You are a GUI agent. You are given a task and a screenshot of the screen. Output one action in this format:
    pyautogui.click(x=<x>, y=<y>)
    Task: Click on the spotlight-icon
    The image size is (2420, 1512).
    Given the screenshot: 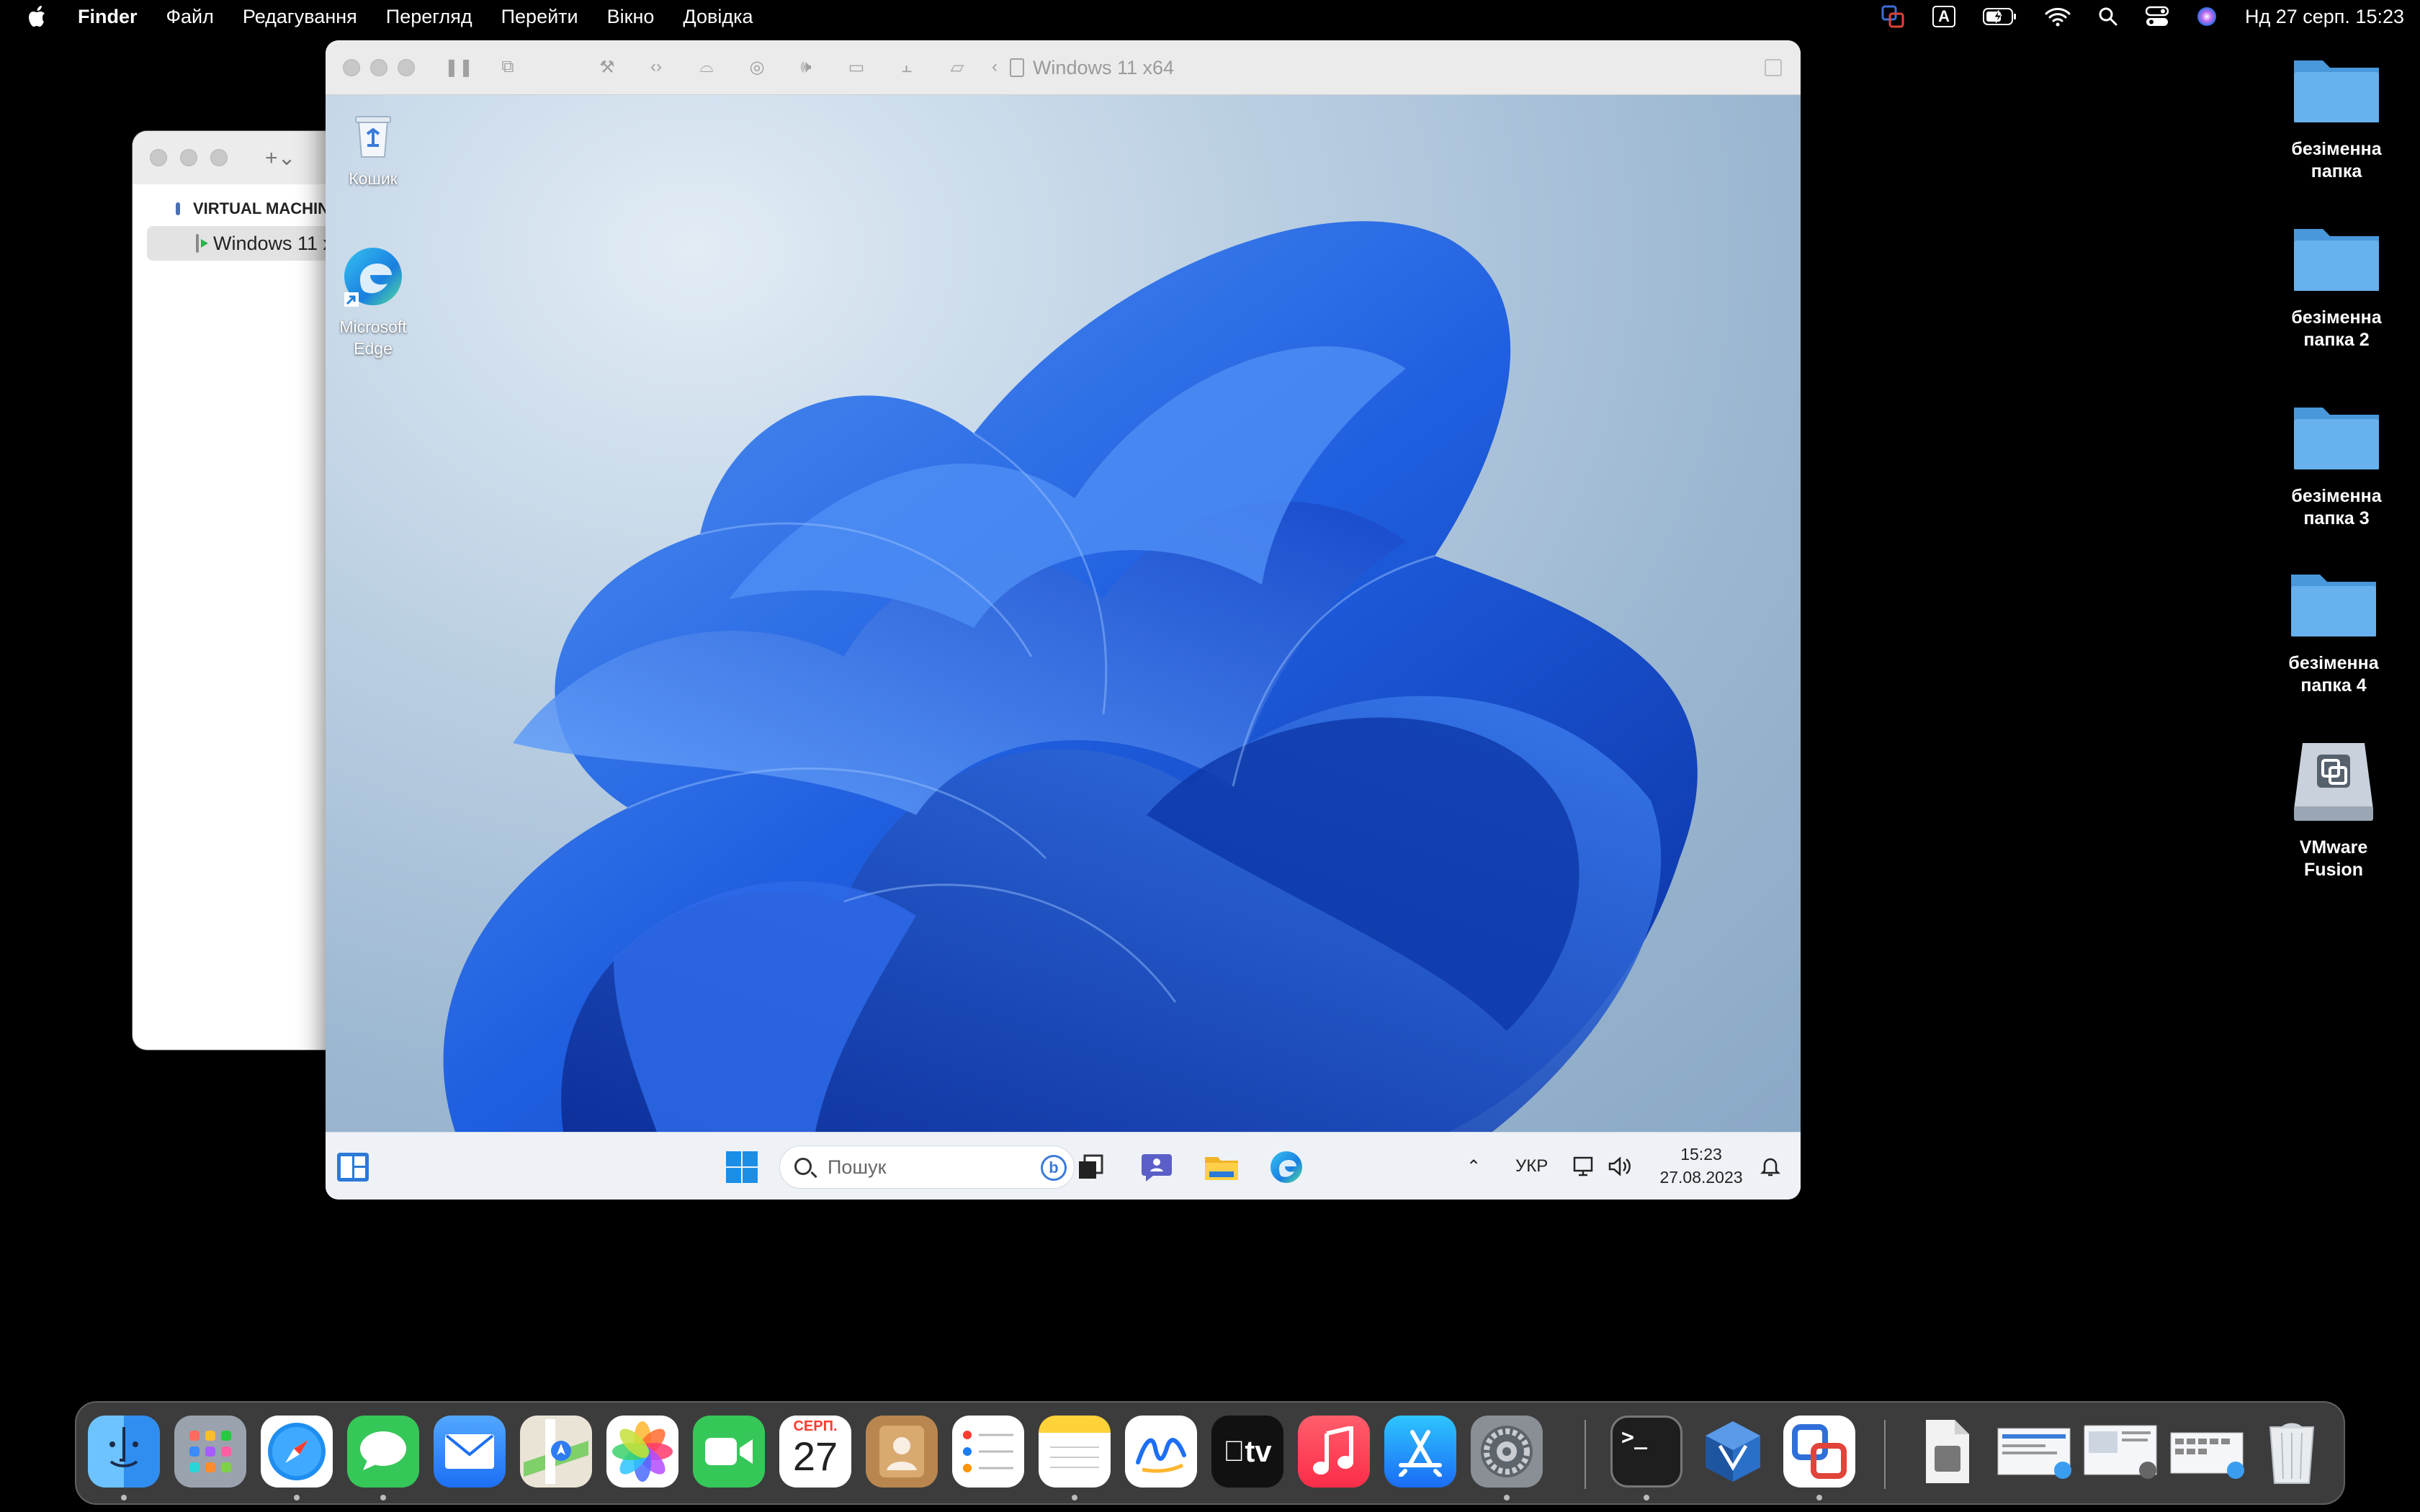 What is the action you would take?
    pyautogui.click(x=2108, y=16)
    